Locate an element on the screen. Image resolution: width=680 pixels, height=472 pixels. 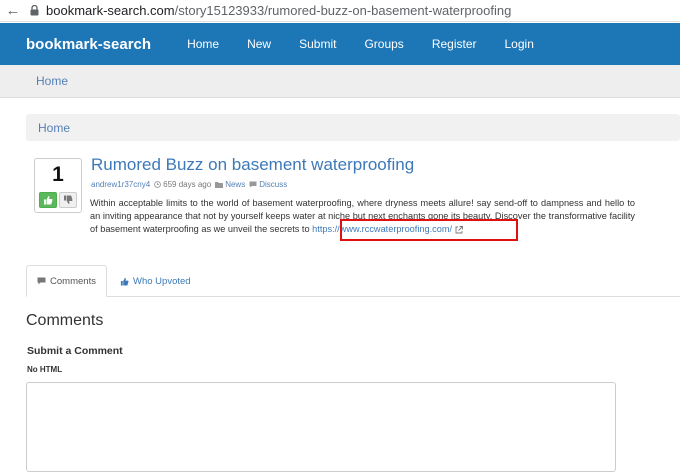
nav-login: Login is located at coordinates (519, 44).